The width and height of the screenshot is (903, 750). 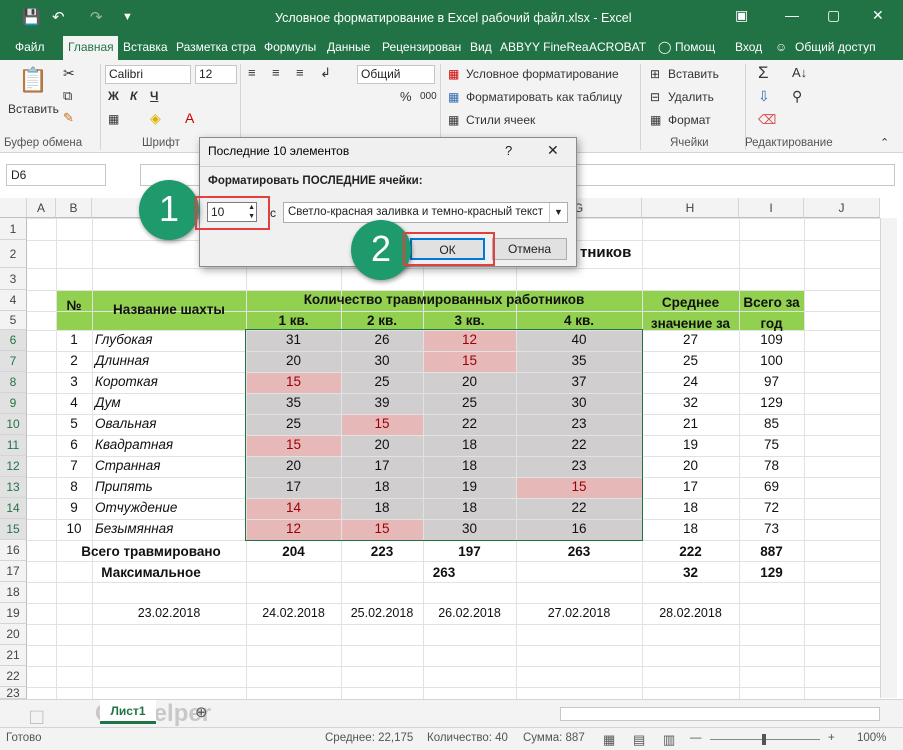 What do you see at coordinates (639, 740) in the screenshot?
I see `page-layout-view-icon: ▤` at bounding box center [639, 740].